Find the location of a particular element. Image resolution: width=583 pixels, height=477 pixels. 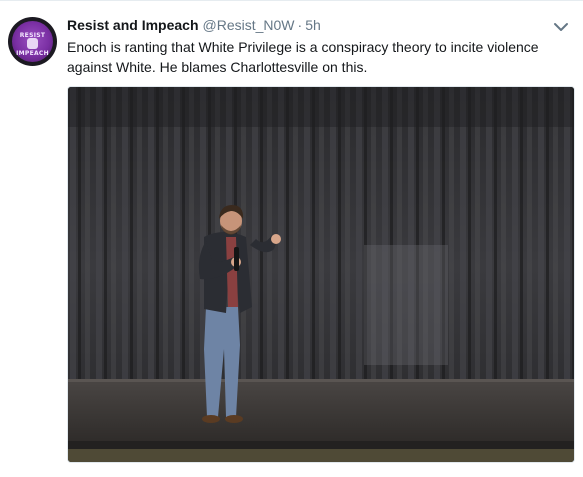

avatar: RESIST IMPEACH is located at coordinates (32, 41).